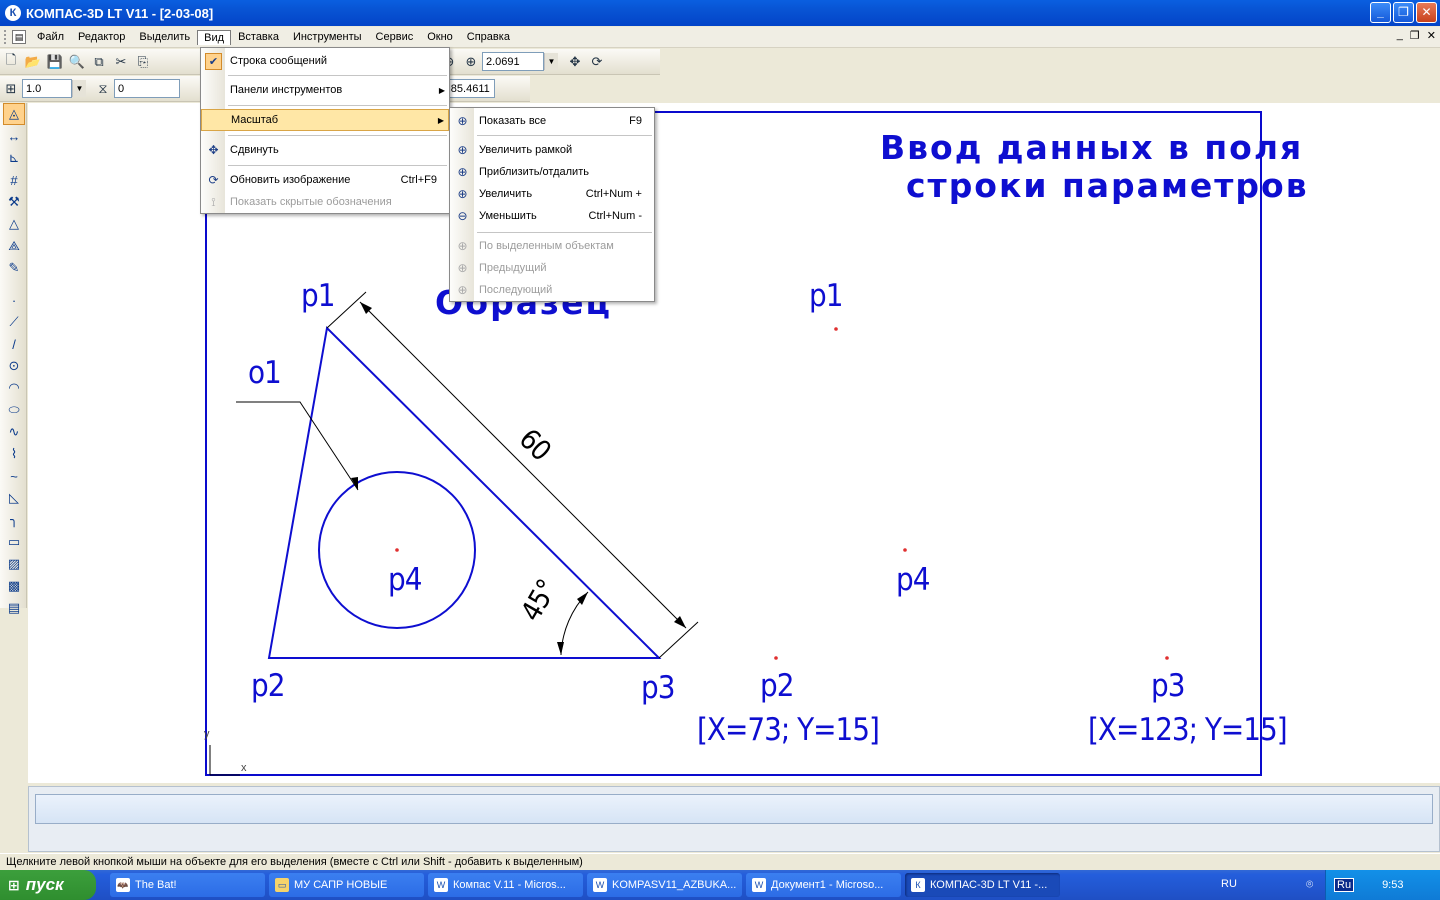 This screenshot has width=1440, height=900. Describe the element at coordinates (1415, 35) in the screenshot. I see `mdi-restore-icon: ❐` at that location.